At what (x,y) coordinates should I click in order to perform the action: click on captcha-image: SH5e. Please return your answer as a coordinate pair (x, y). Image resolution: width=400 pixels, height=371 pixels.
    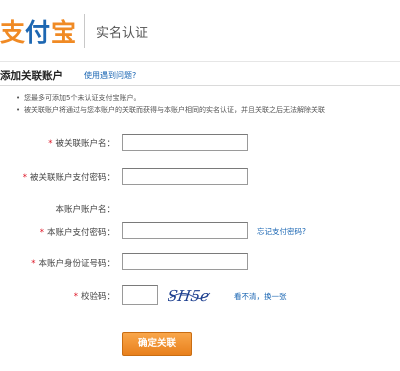
    Looking at the image, I should click on (189, 295).